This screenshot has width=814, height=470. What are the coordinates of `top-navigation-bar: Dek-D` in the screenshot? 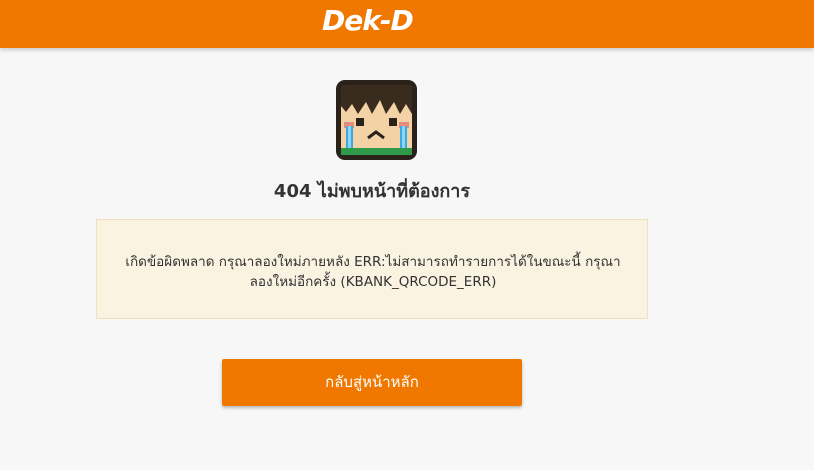 It's located at (407, 24).